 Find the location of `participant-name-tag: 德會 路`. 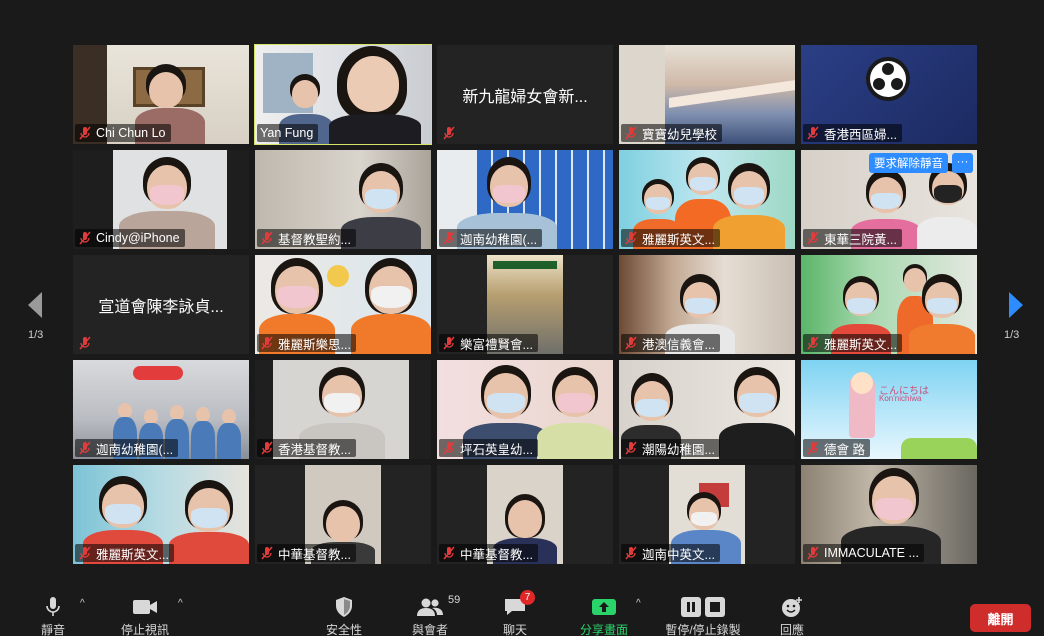

participant-name-tag: 德會 路 is located at coordinates (836, 448).